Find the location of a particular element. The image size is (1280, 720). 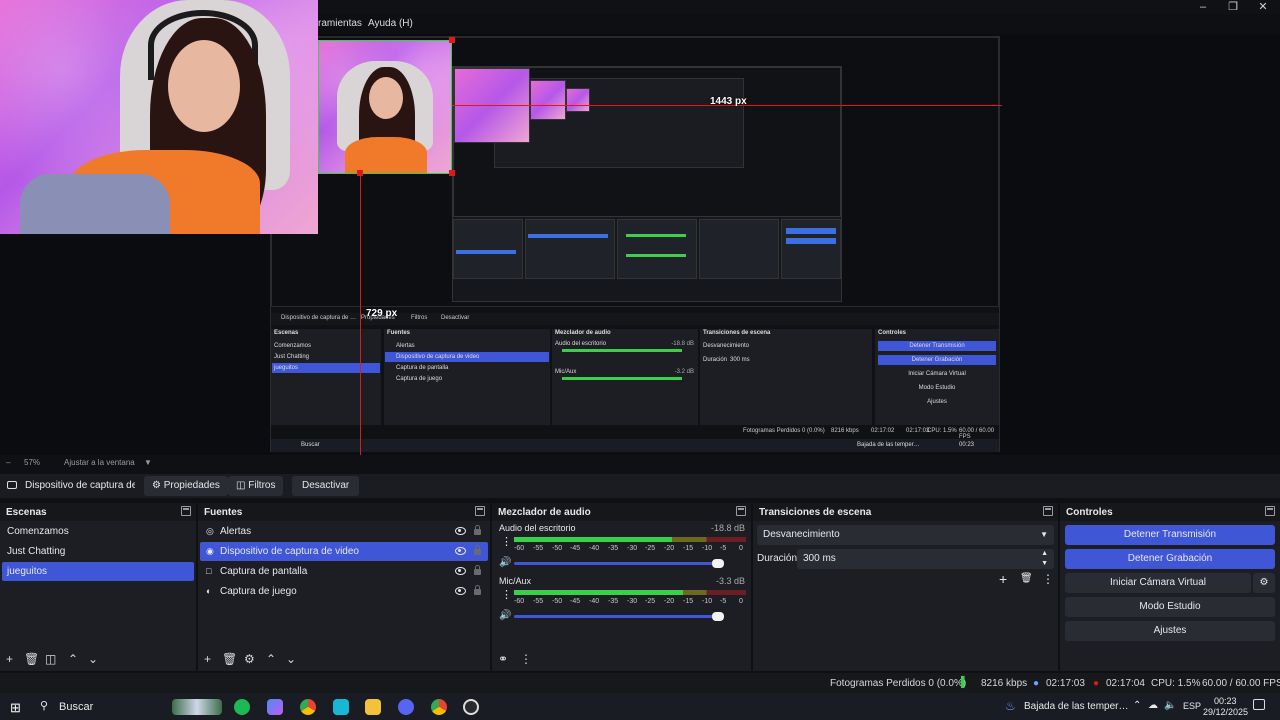

source-item: □ Captura de pantalla is located at coordinates (344, 571).